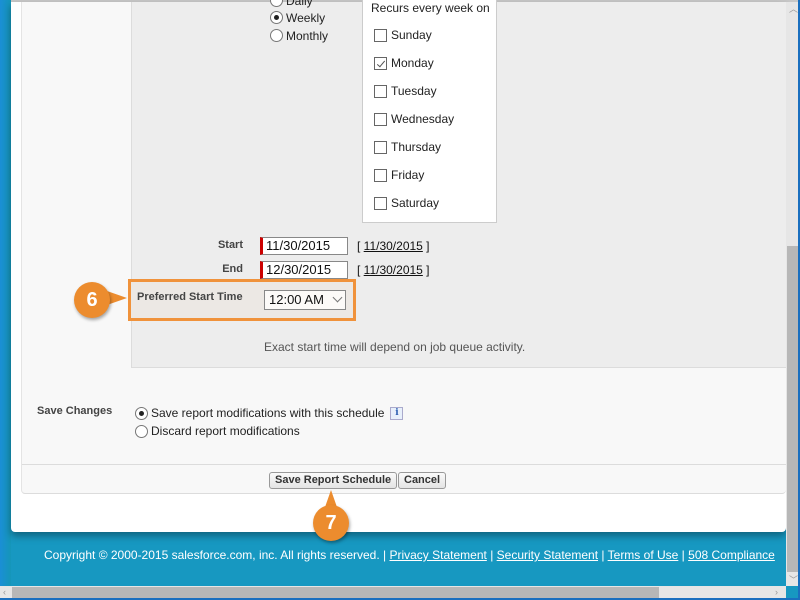  What do you see at coordinates (305, 300) in the screenshot?
I see `preferred-start-time-select: 12:00 AM` at bounding box center [305, 300].